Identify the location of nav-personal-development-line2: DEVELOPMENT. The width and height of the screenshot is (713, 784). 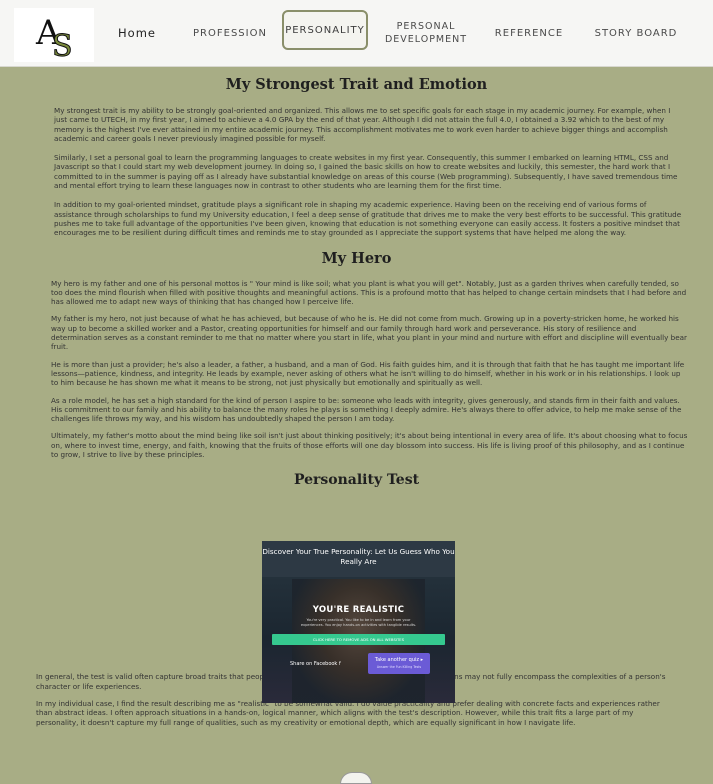
(426, 39).